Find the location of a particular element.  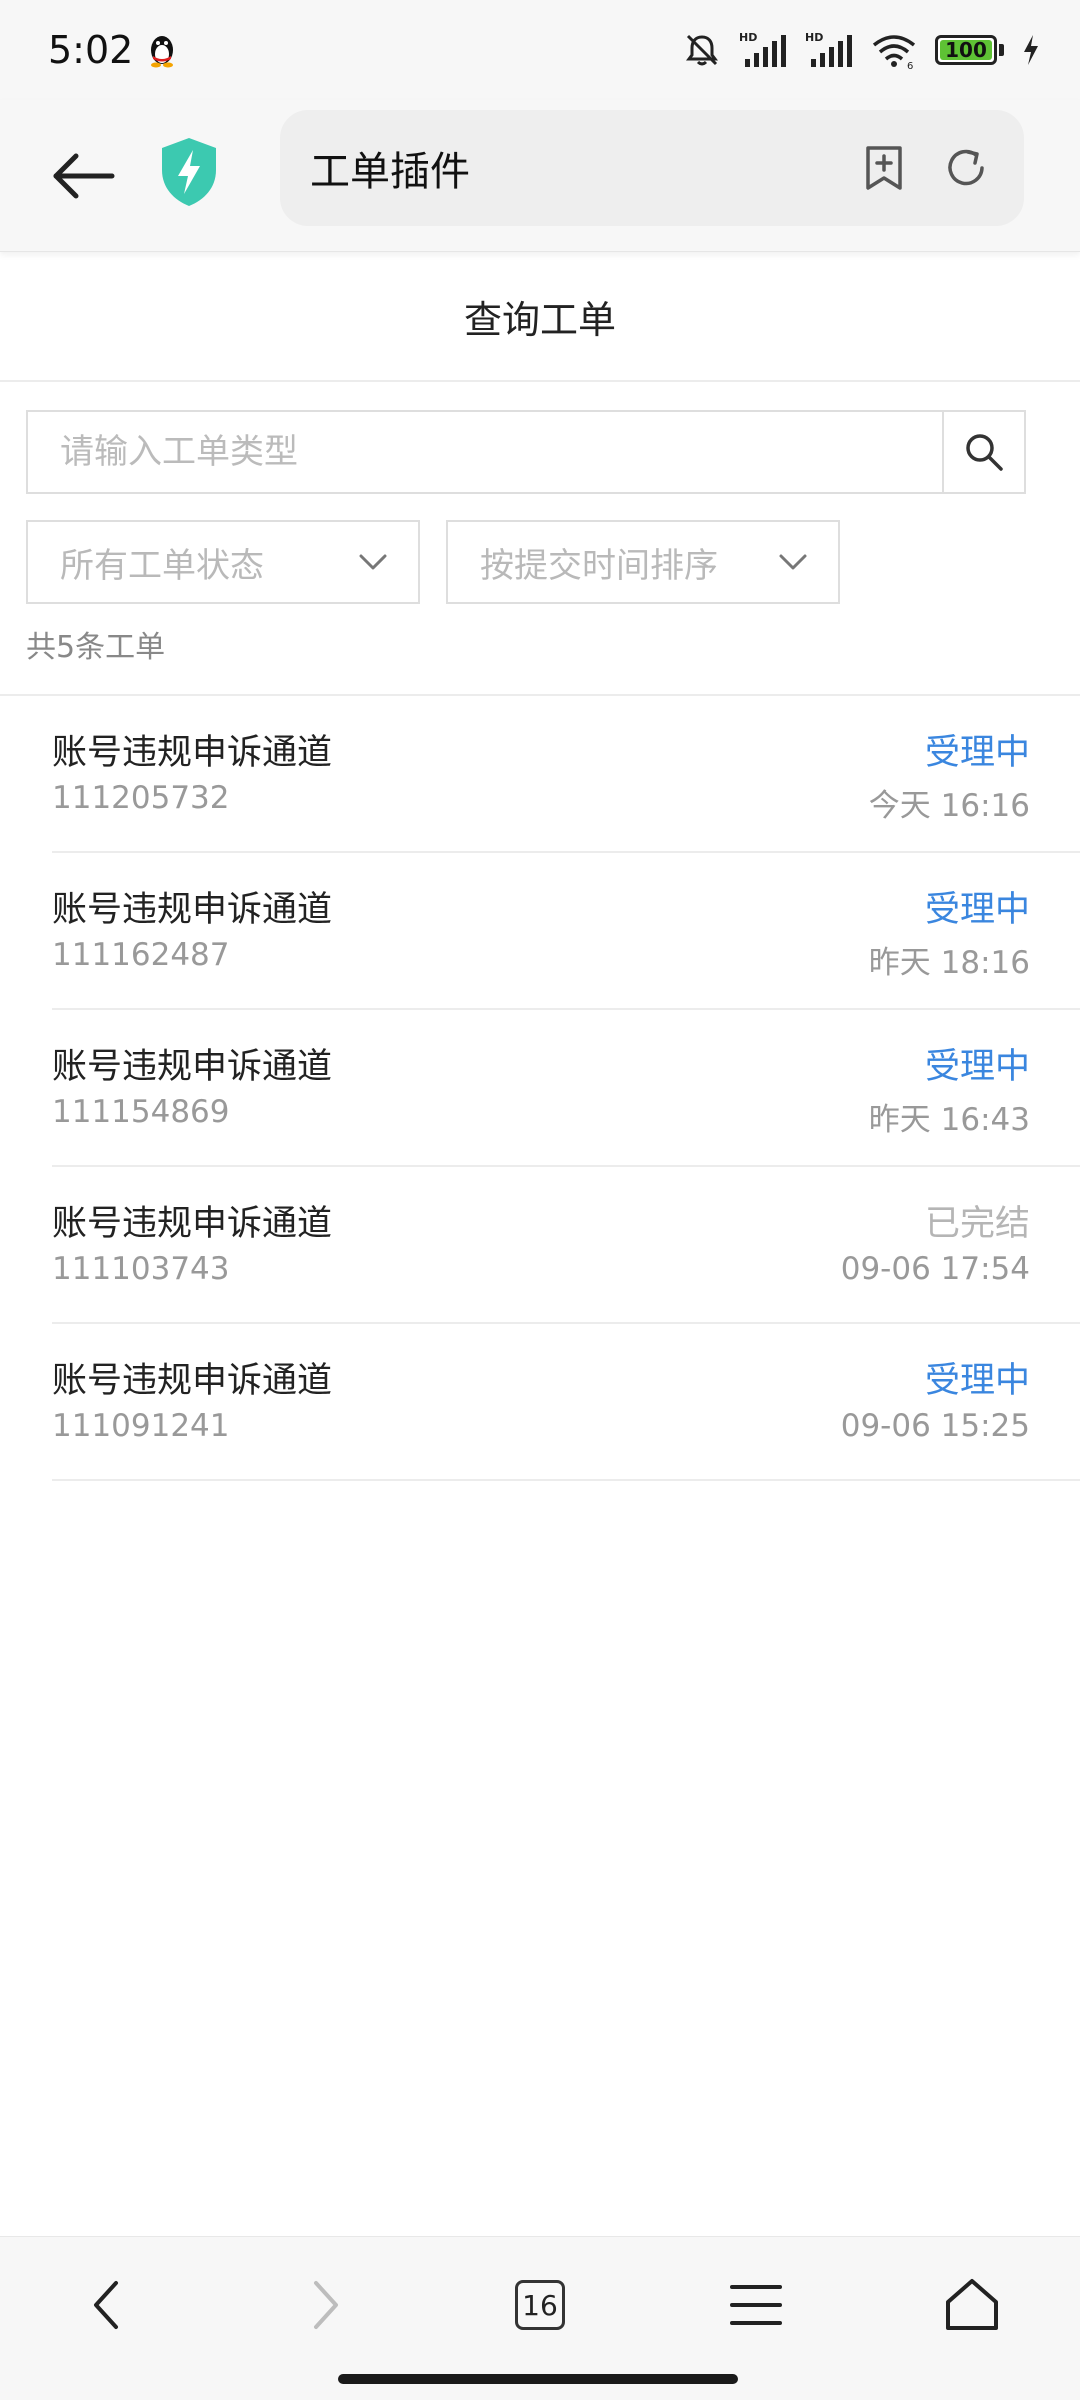

add-bookmark-icon is located at coordinates (884, 168).